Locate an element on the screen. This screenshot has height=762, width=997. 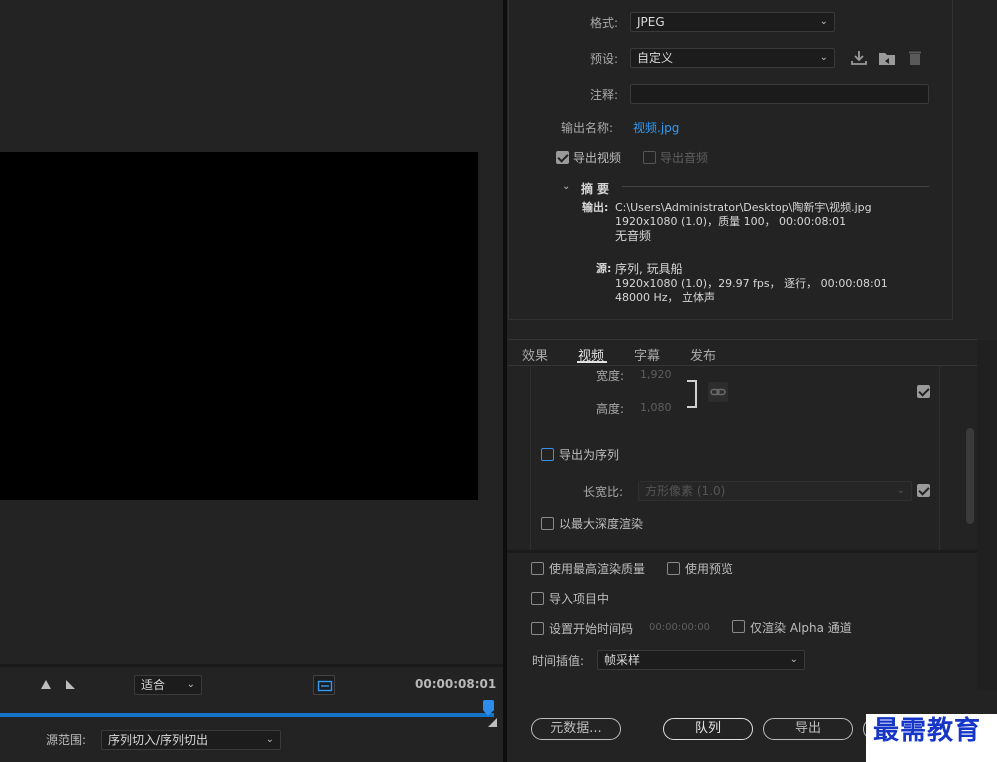
time-interp-value: 帧采样 is located at coordinates (622, 660).